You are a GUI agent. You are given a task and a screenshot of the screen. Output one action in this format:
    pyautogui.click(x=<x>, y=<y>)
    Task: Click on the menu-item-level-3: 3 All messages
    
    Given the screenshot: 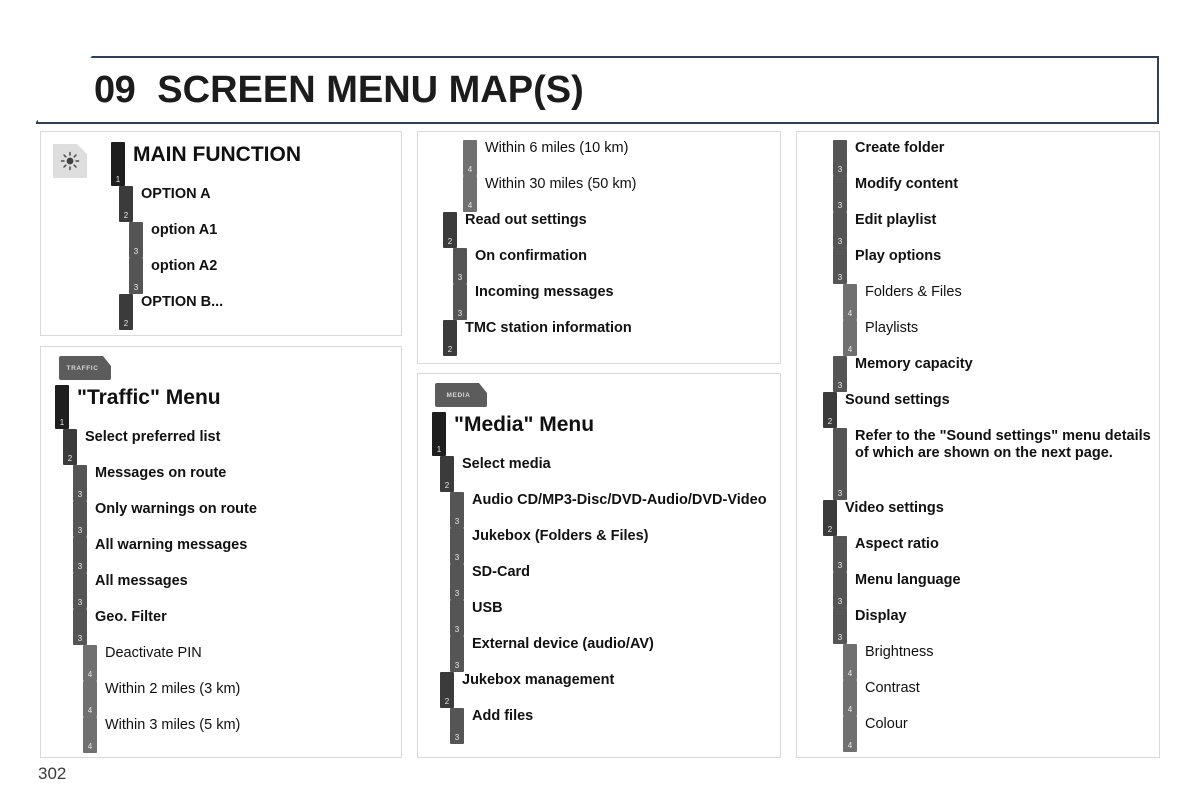 What is the action you would take?
    pyautogui.click(x=234, y=591)
    